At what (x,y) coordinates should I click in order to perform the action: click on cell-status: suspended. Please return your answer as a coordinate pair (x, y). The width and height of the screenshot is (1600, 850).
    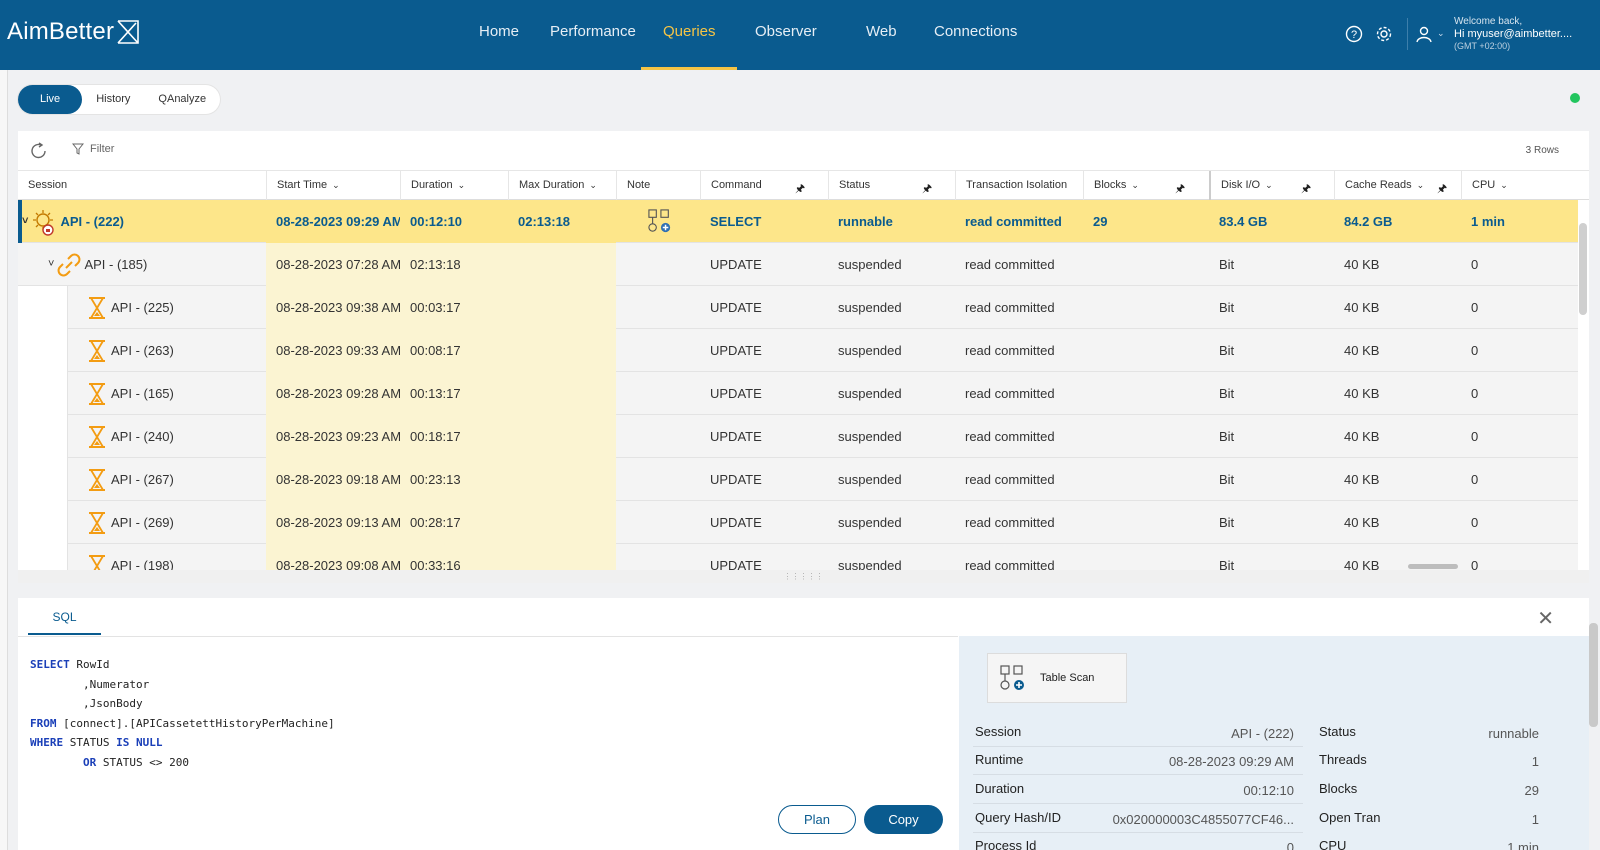
    Looking at the image, I should click on (870, 479).